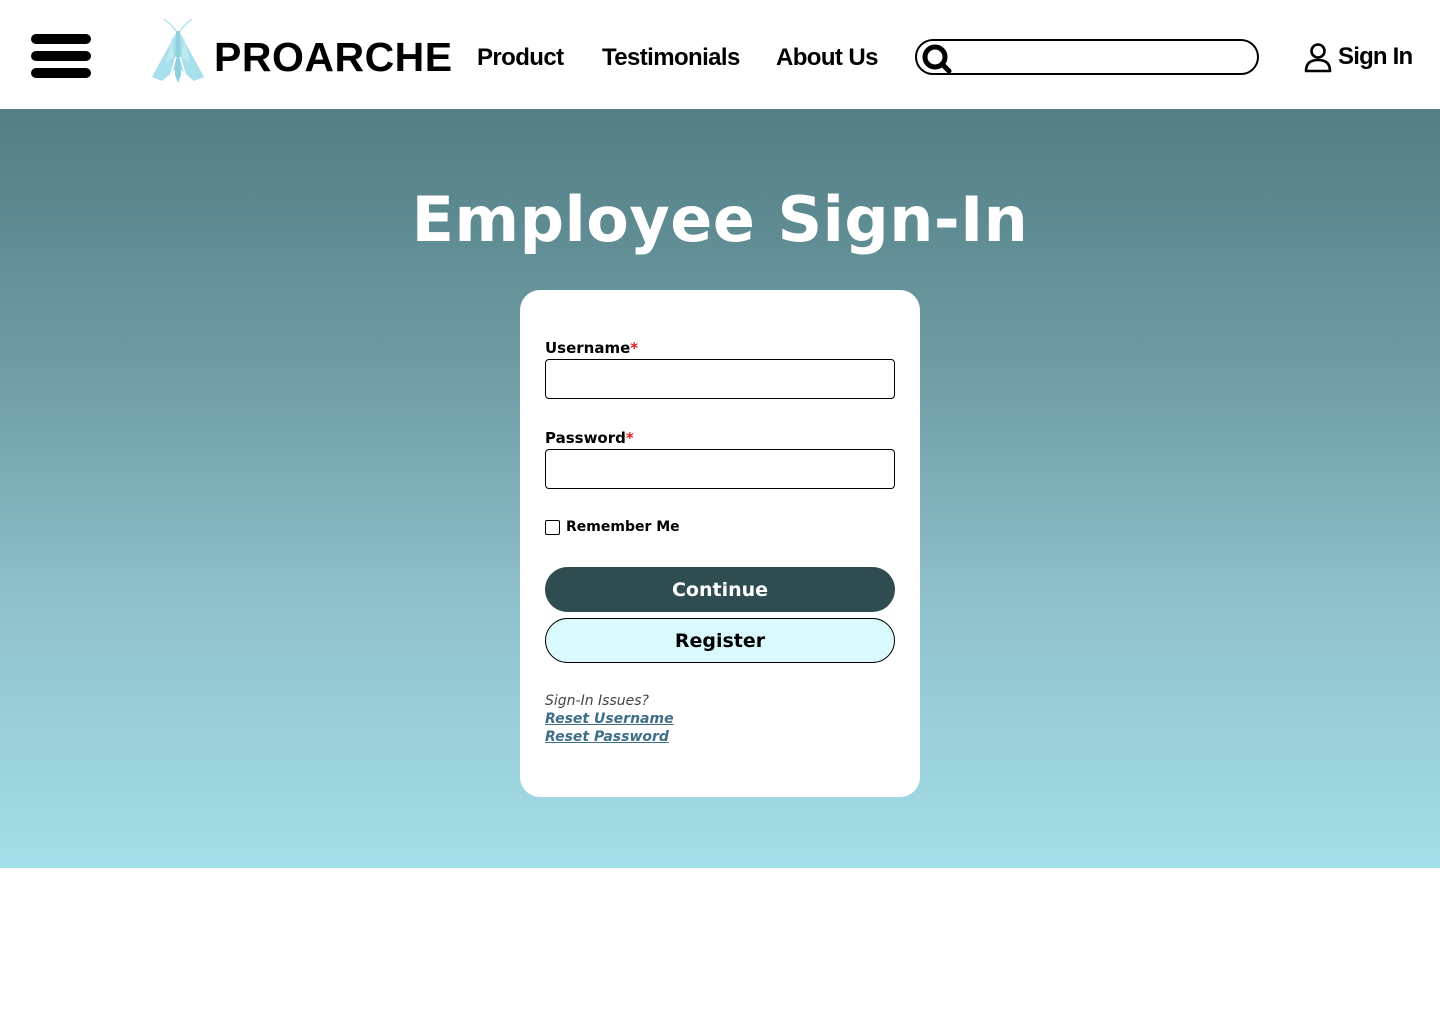 This screenshot has width=1440, height=1024. Describe the element at coordinates (1102, 57) in the screenshot. I see `search-input` at that location.